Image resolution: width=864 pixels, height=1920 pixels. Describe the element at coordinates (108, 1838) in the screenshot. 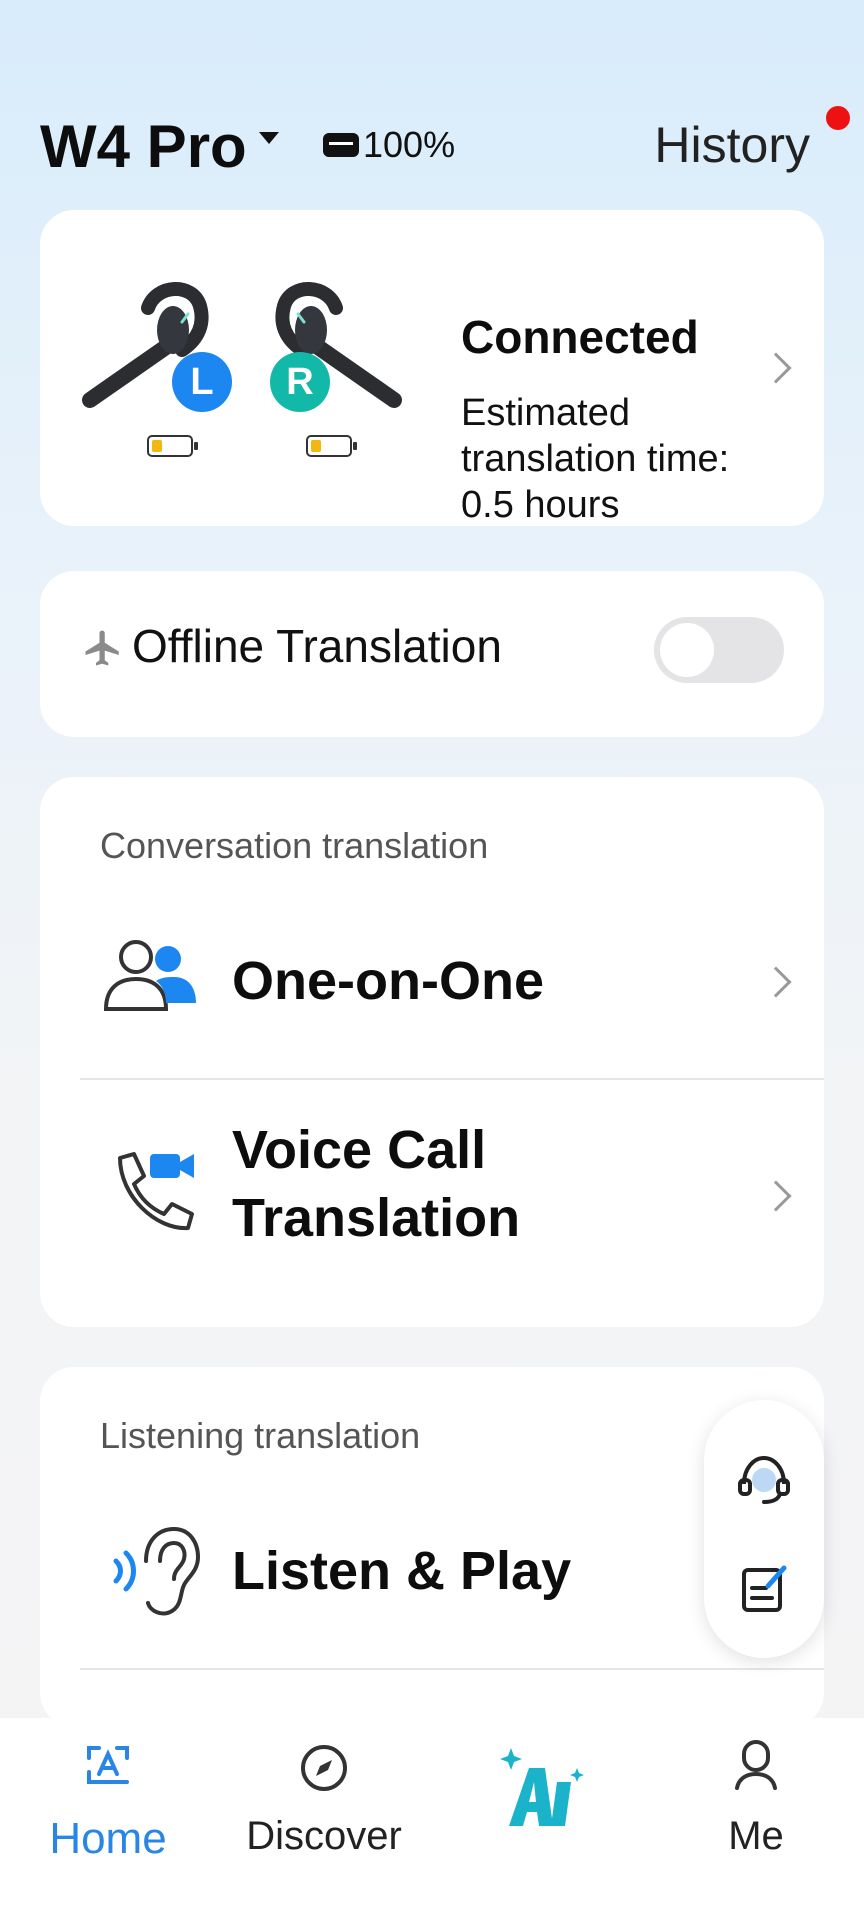

I see `nav-home-label: Home` at that location.